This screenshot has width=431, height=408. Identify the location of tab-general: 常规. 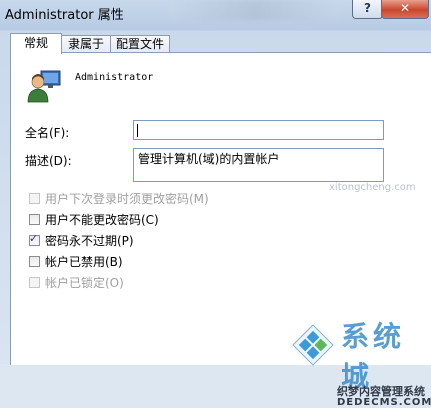
(36, 43).